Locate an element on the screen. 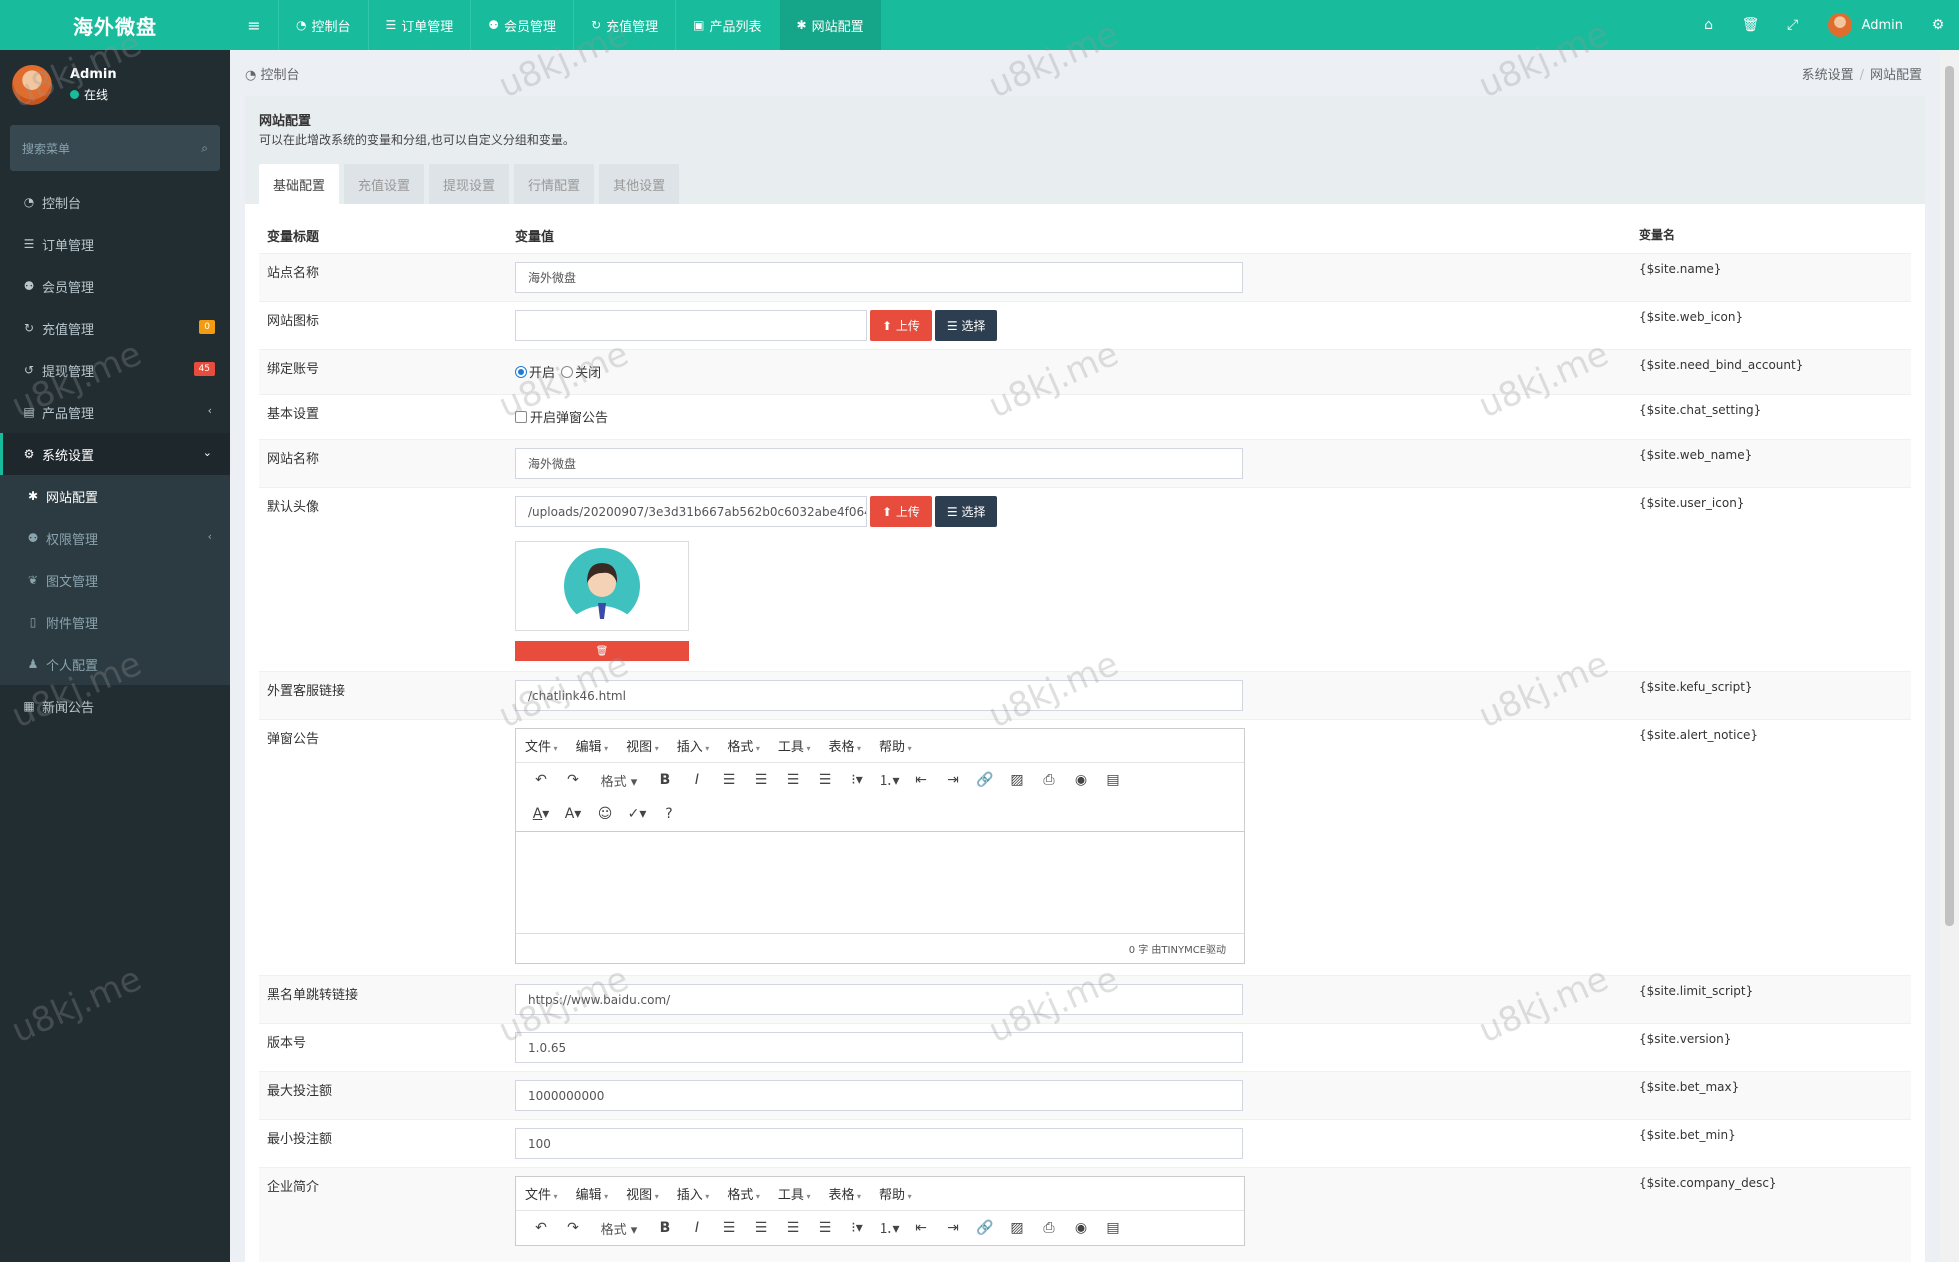  text-color-icon: A▾ is located at coordinates (541, 814).